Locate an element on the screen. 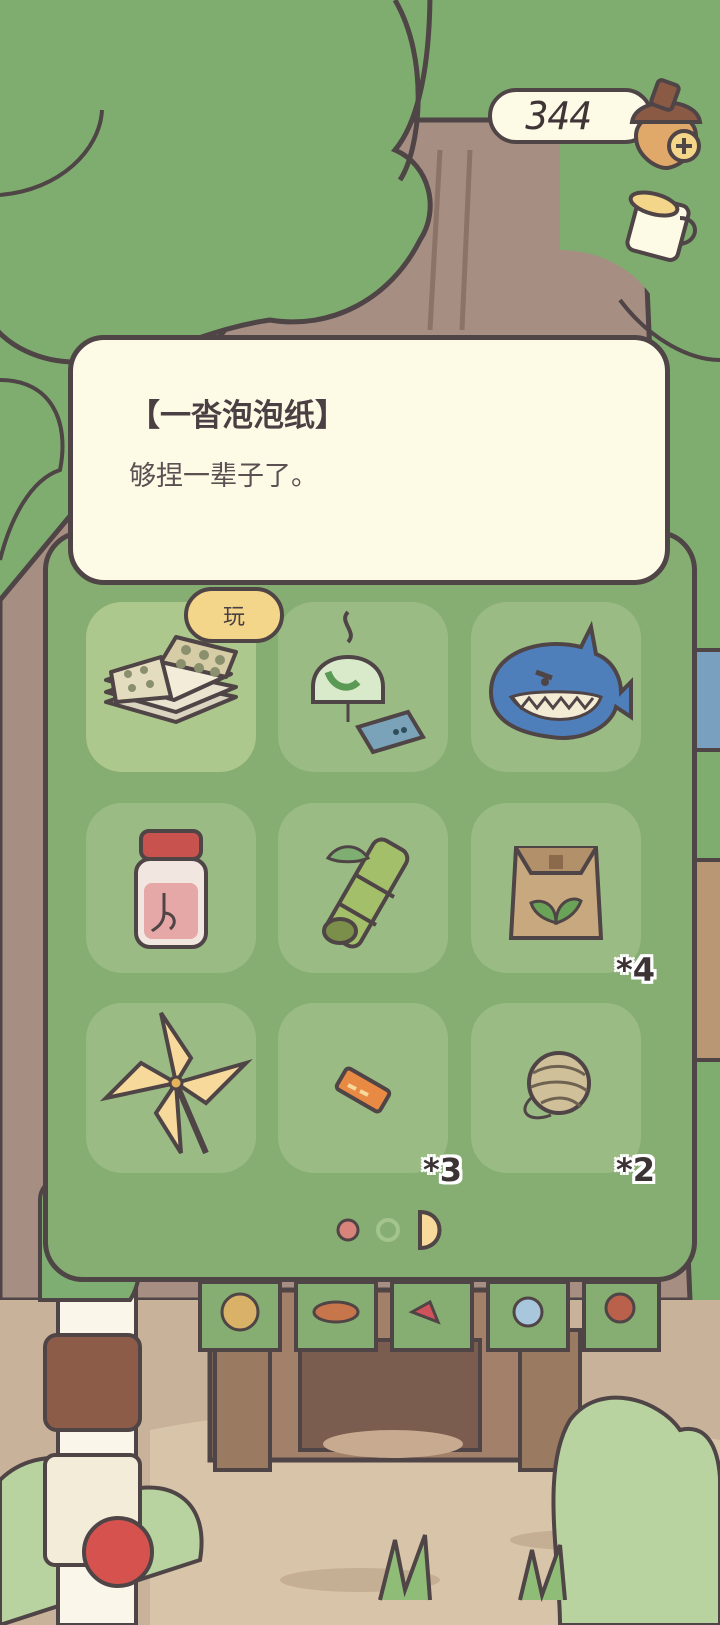  star-sand-bottle-icon is located at coordinates (171, 889).